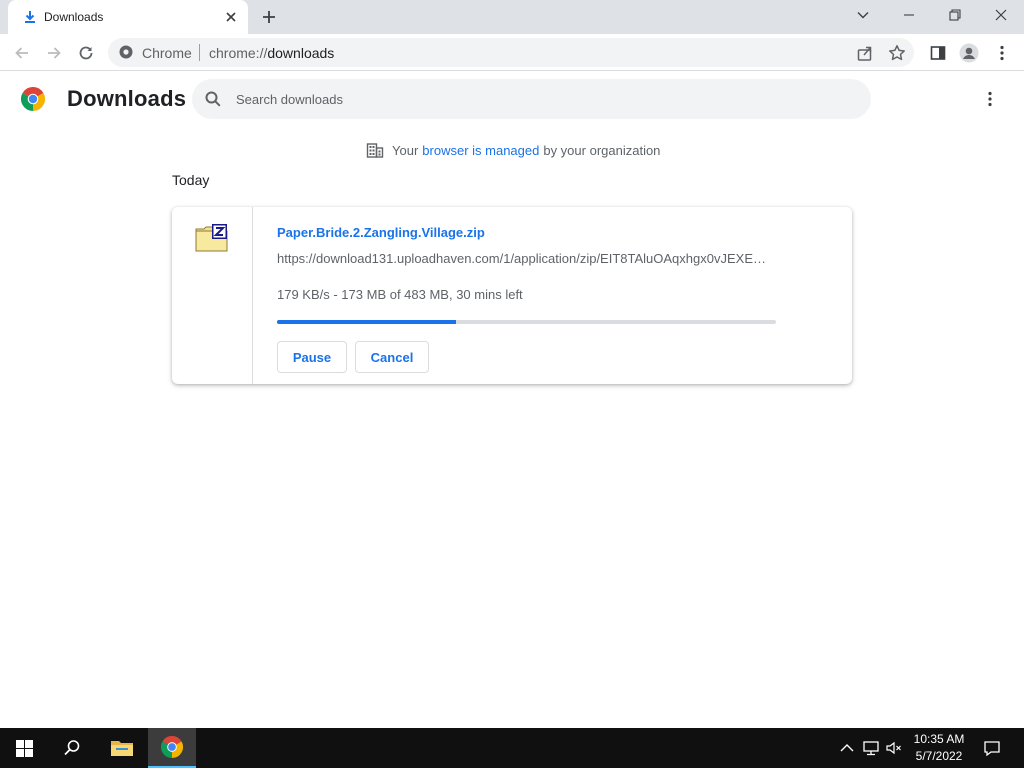 The width and height of the screenshot is (1024, 768). I want to click on forward-button, so click(54, 53).